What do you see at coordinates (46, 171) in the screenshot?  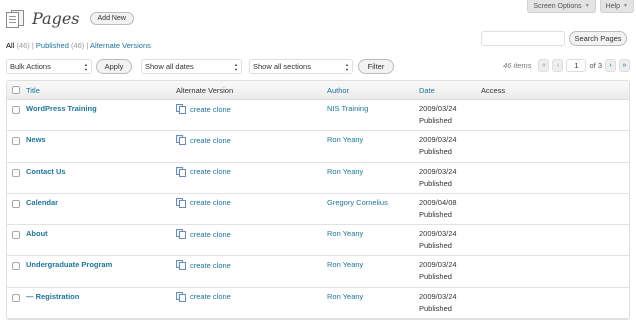 I see `page-title-link: Contact Us` at bounding box center [46, 171].